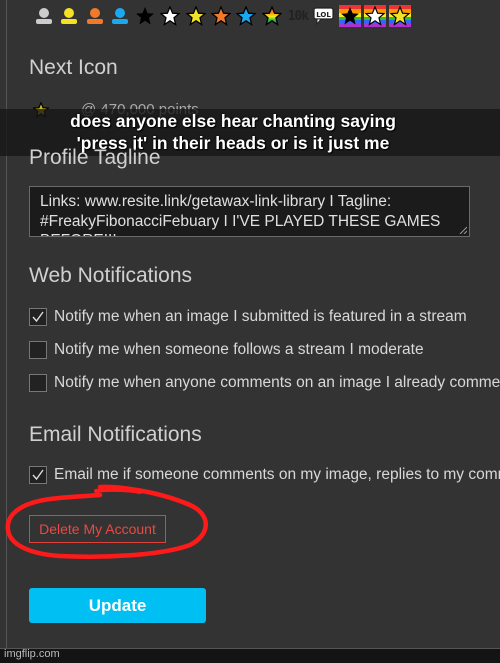 The image size is (500, 663). I want to click on caption-line-1: does anyone else hear chanting saying, so click(233, 121).